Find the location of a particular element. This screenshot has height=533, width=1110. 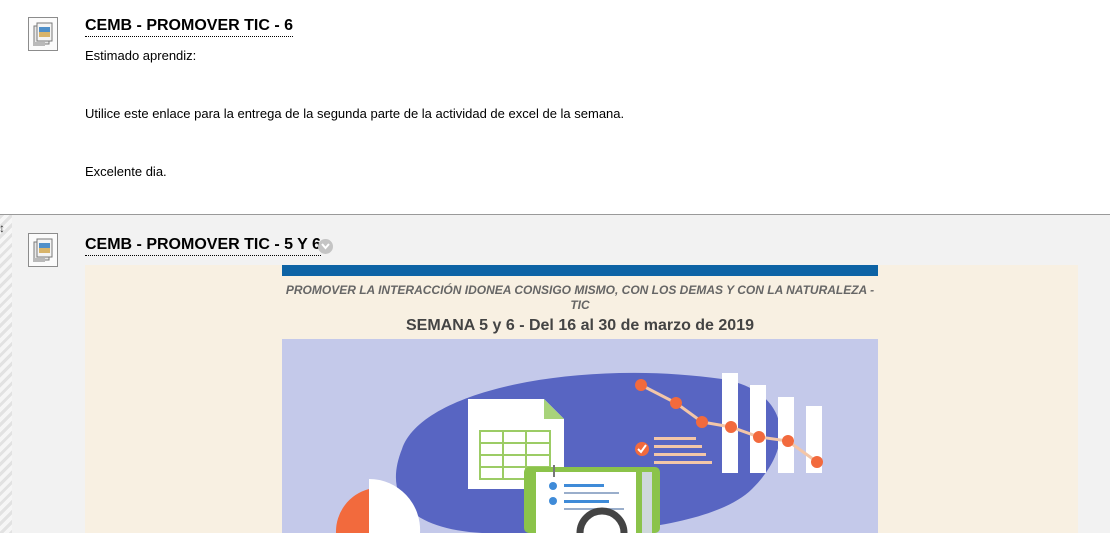

banner-top-bar is located at coordinates (580, 270).